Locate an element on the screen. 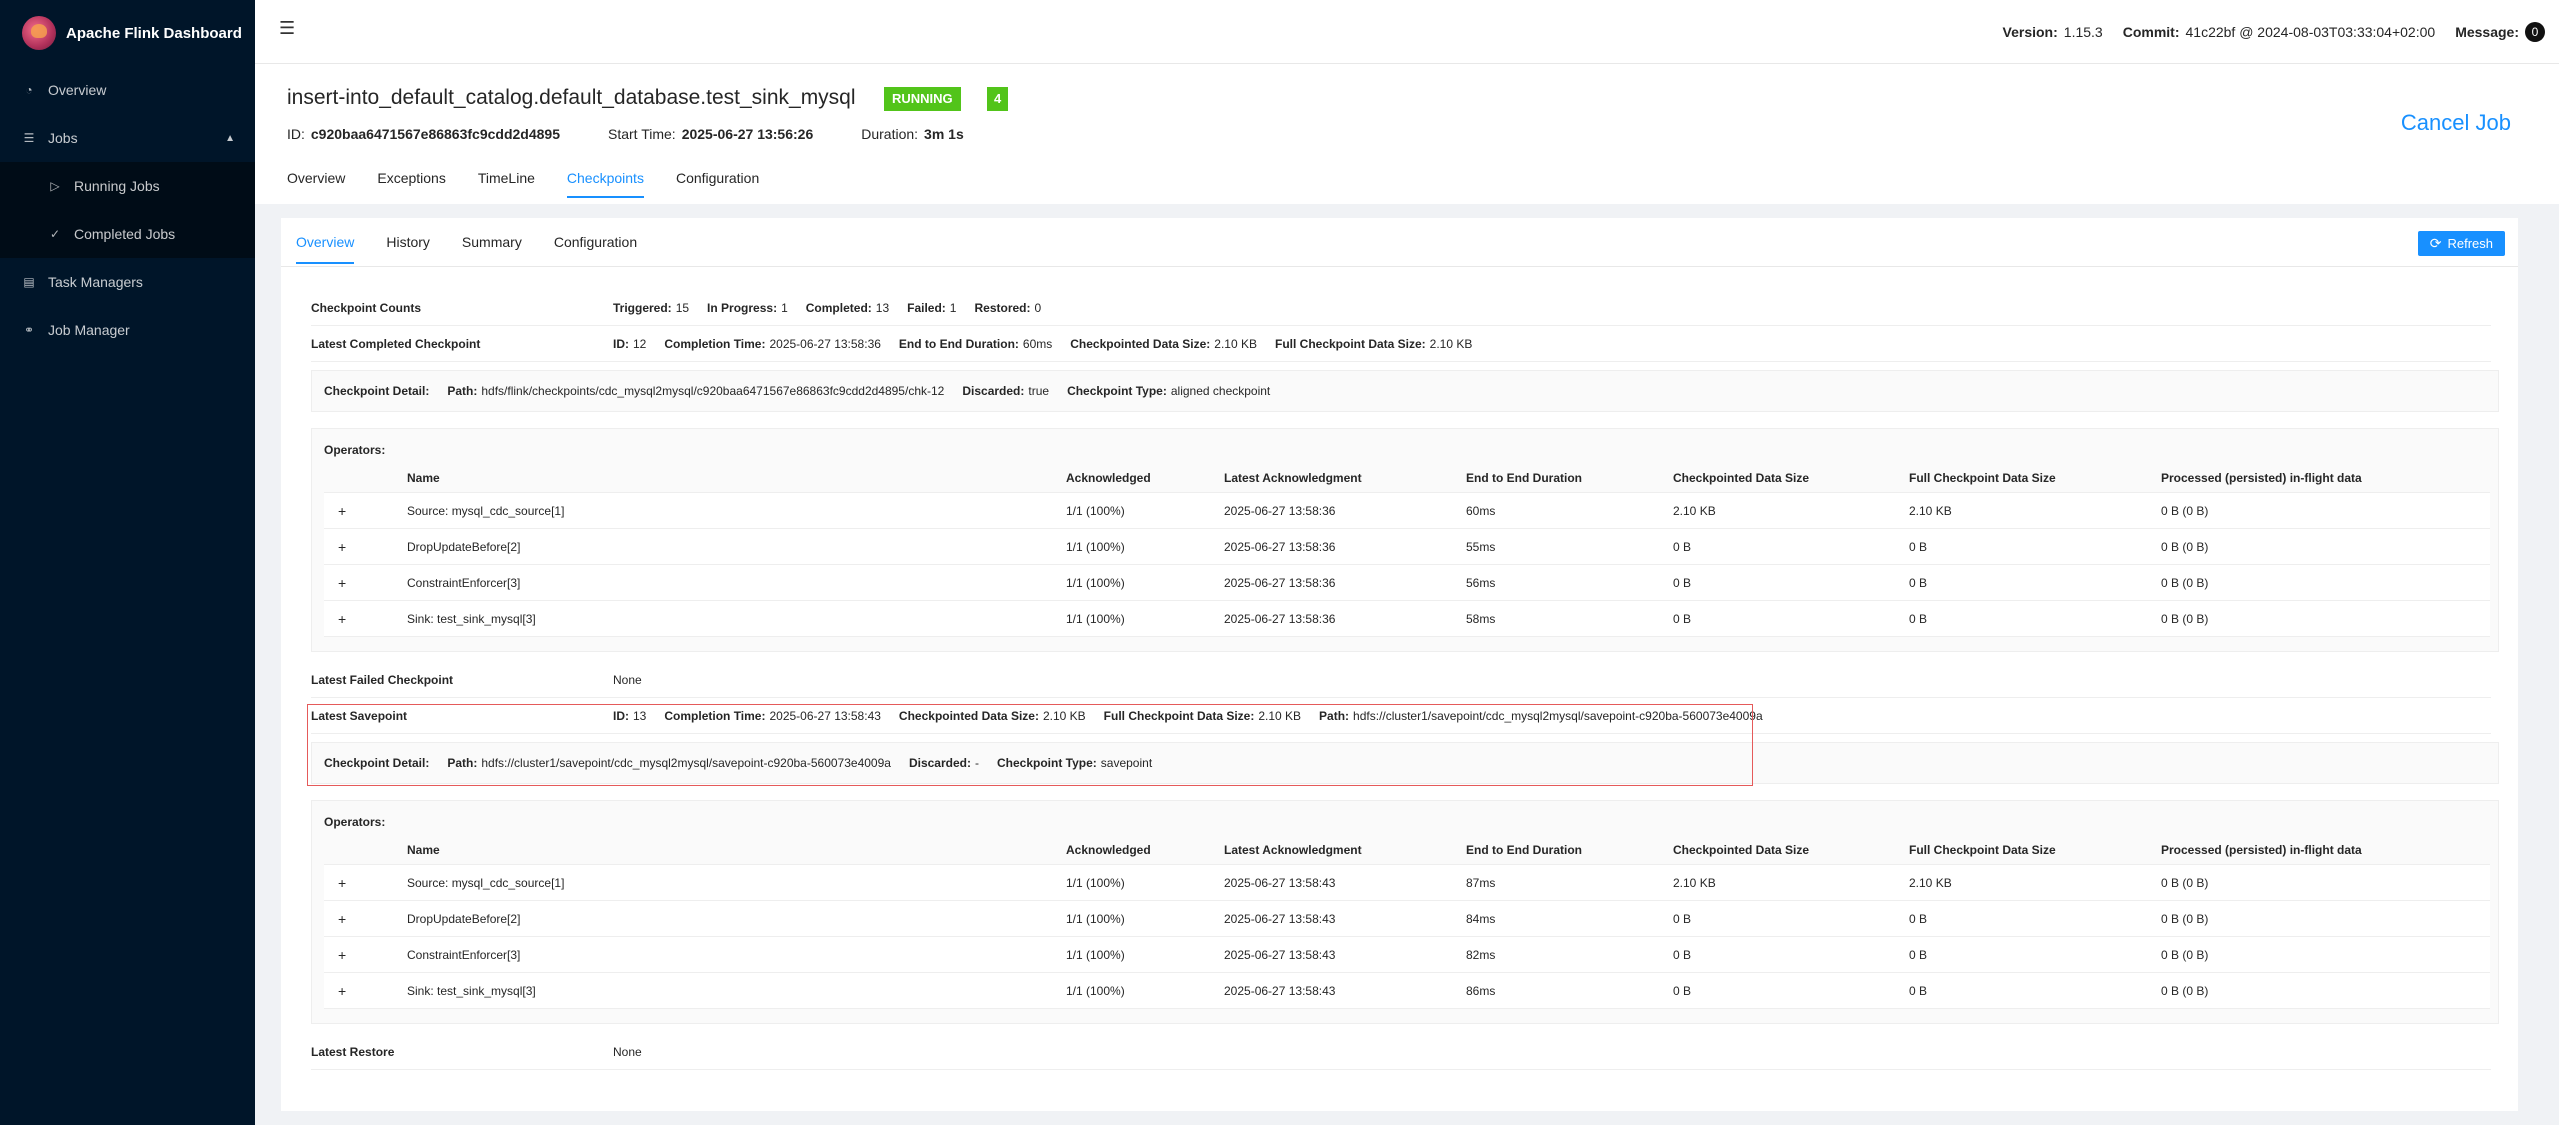 The image size is (2559, 1125). in-progress-count: In Progress: 1 is located at coordinates (747, 307).